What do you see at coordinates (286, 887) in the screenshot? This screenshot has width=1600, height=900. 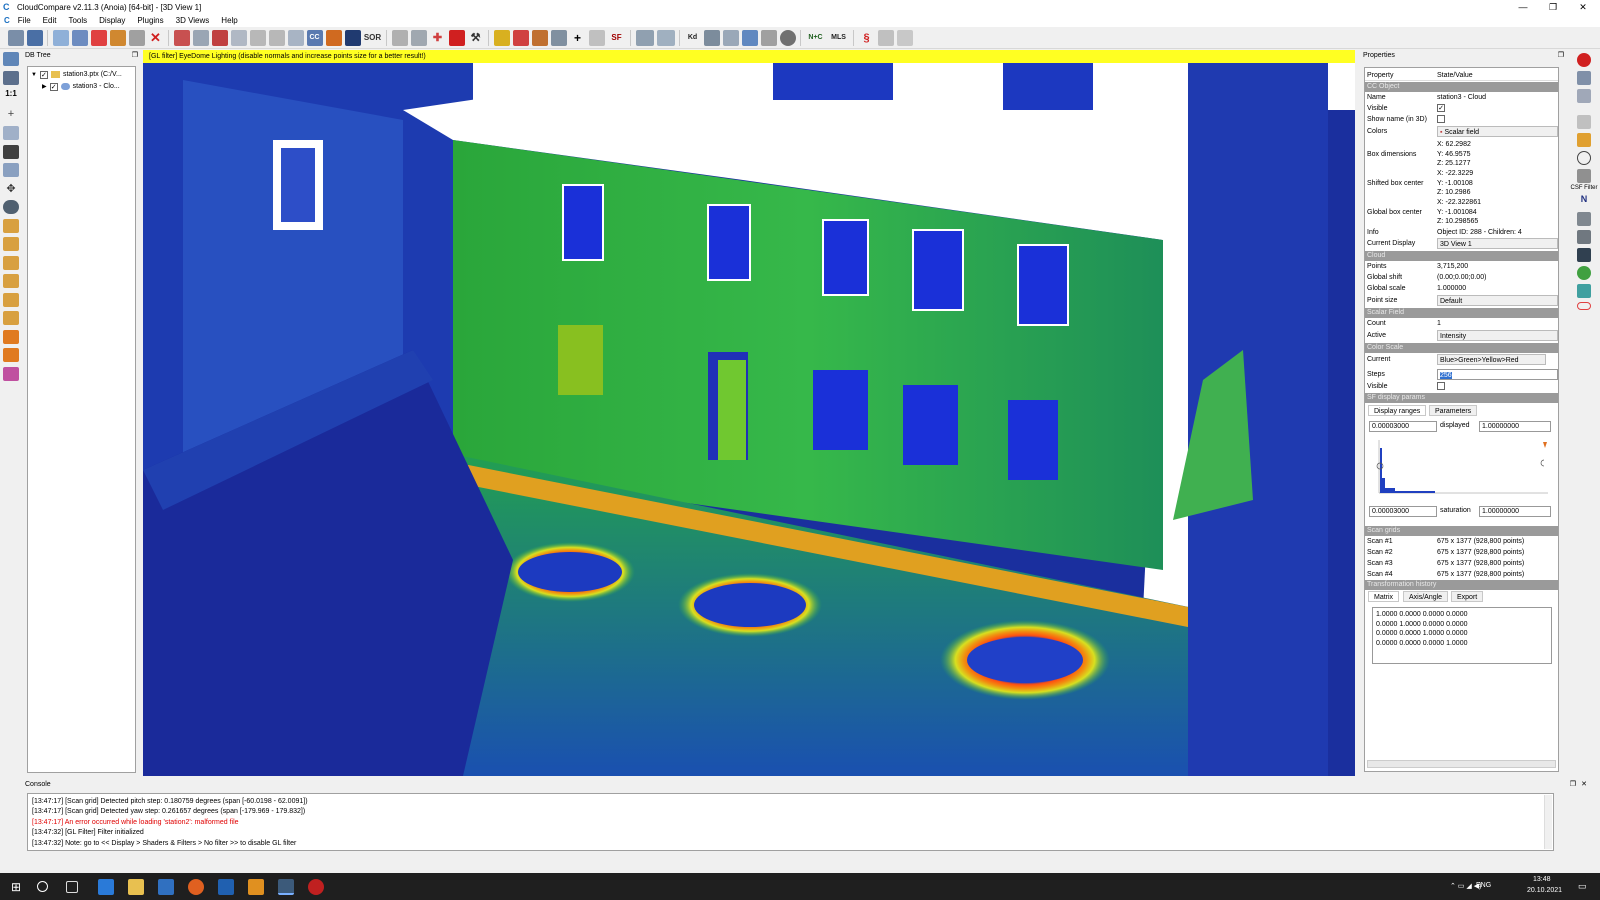 I see `cloudcompare-taskbar-icon` at bounding box center [286, 887].